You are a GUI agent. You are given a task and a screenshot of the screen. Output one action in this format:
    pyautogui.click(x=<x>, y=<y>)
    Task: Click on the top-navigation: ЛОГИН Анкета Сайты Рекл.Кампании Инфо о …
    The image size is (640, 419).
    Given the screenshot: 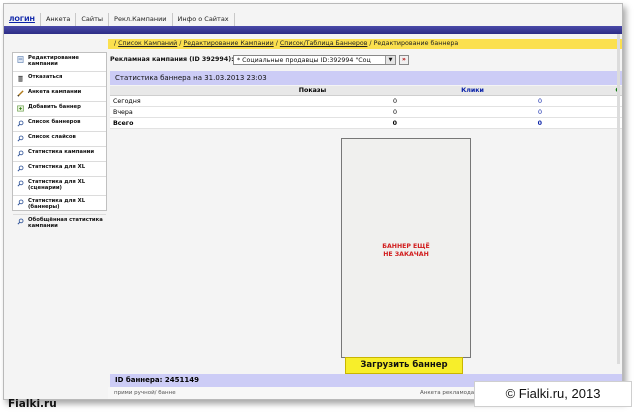 What is the action you would take?
    pyautogui.click(x=119, y=20)
    